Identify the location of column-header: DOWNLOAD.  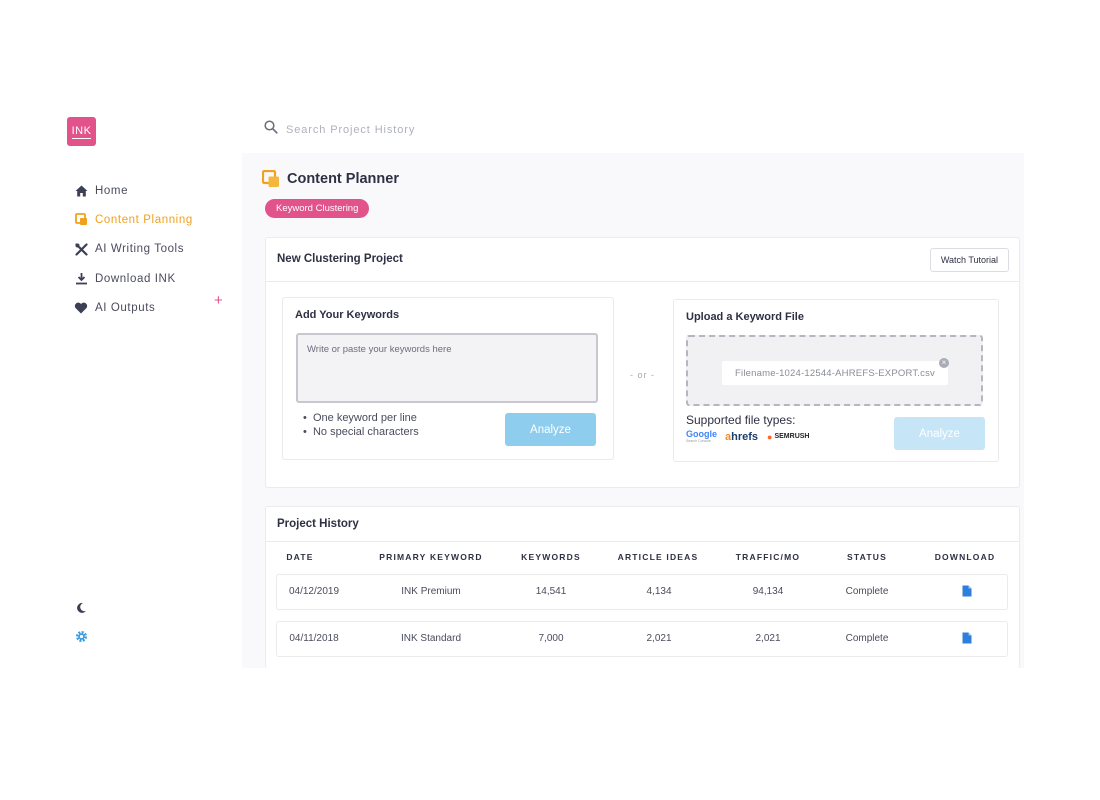
(965, 557).